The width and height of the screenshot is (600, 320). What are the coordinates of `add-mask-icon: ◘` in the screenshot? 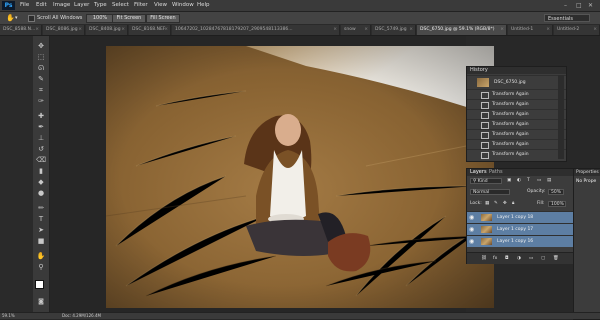 It's located at (507, 258).